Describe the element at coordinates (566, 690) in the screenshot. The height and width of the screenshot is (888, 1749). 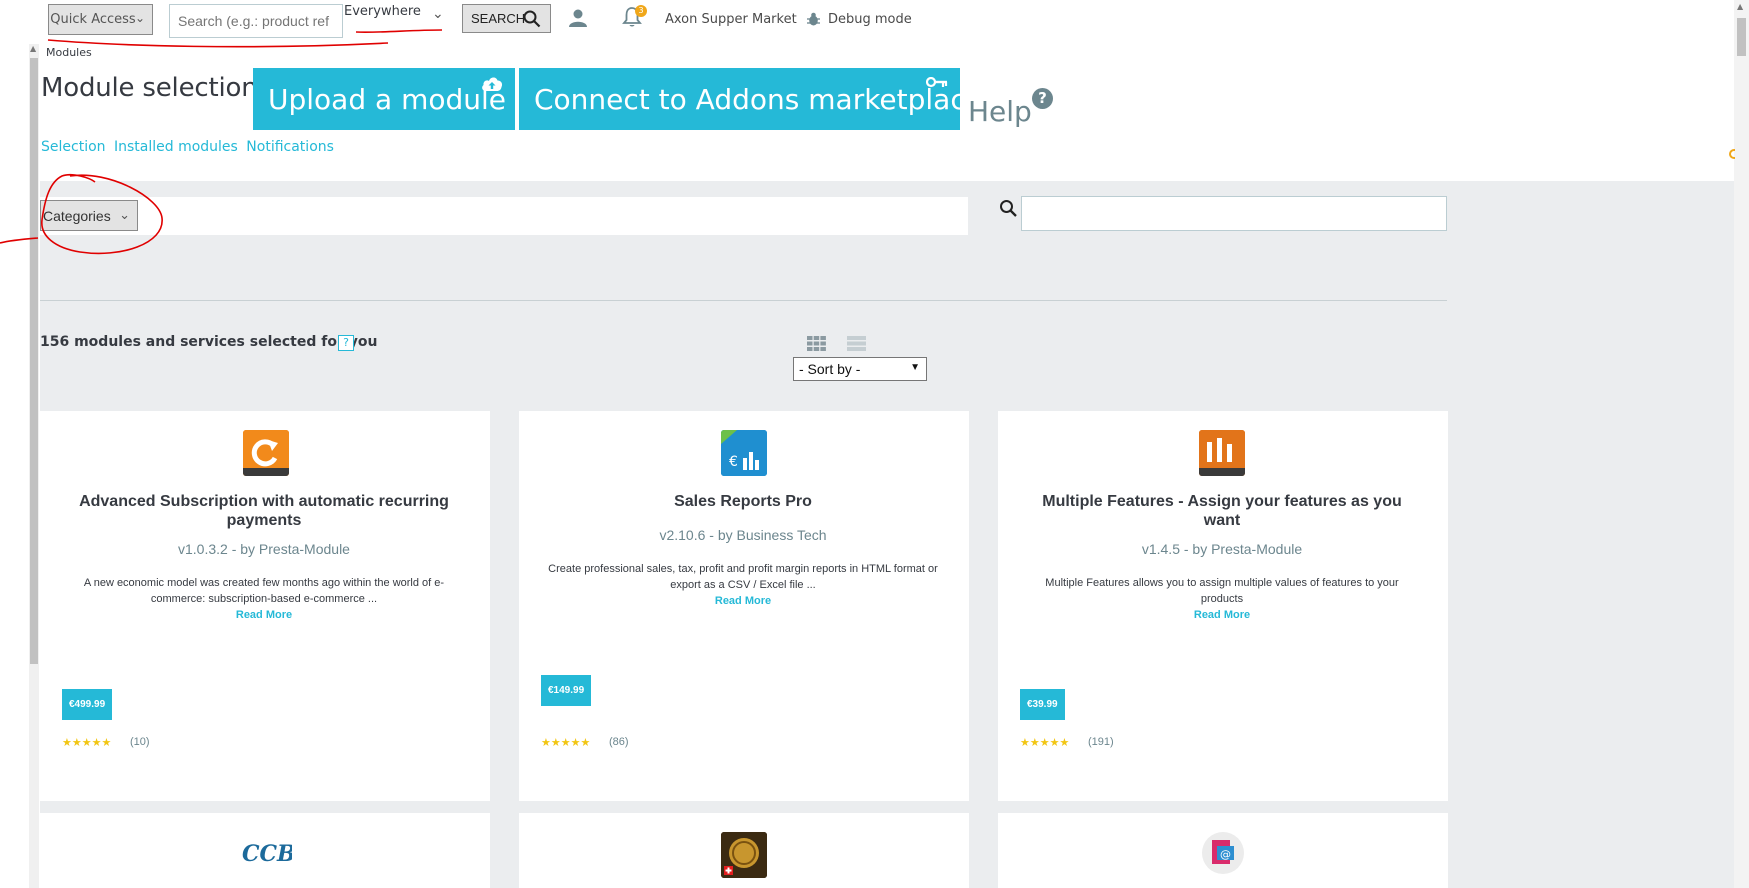
I see `price-button: €149.99` at that location.